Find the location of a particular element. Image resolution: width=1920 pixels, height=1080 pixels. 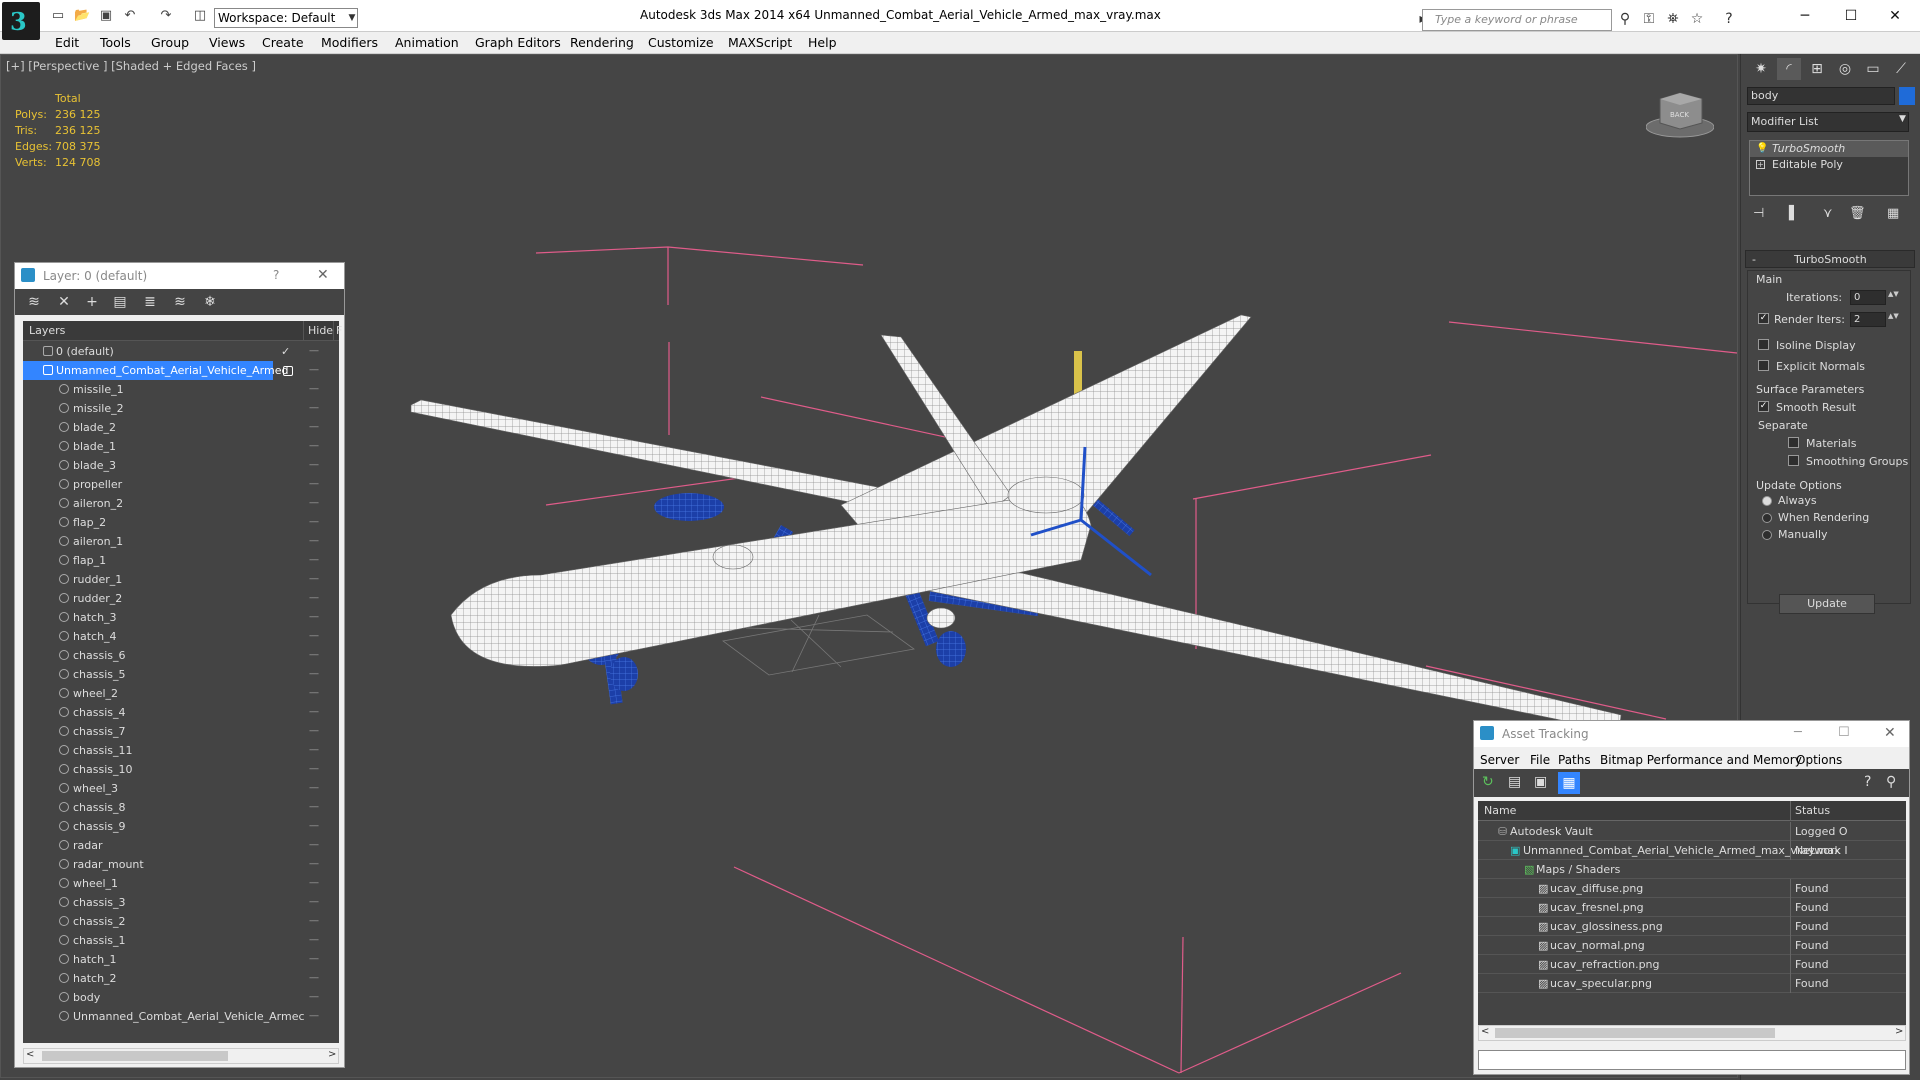

table-row: ▨ ucav_diffuse.png Found is located at coordinates (1692, 888).